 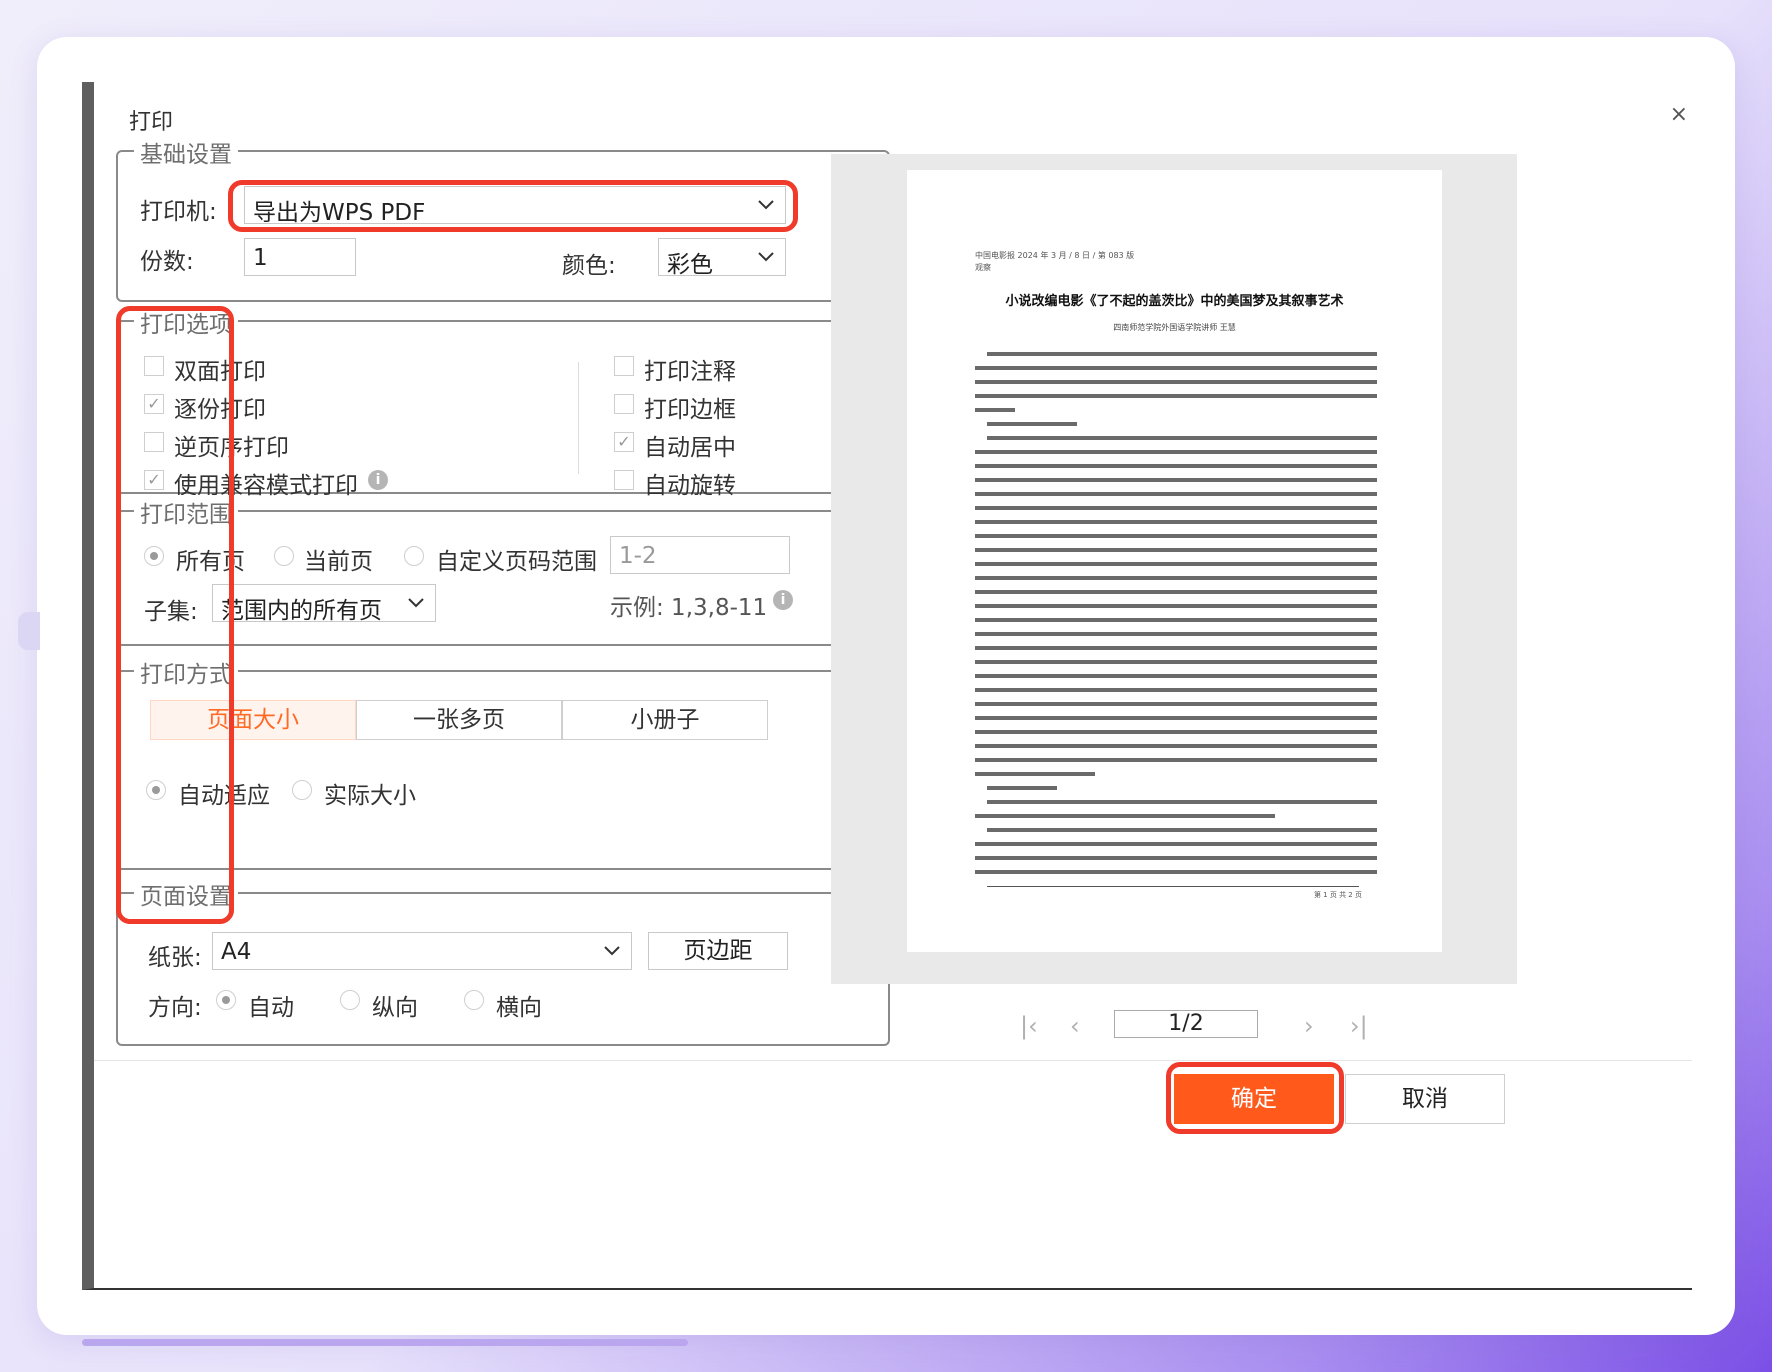 I want to click on printer-label: 打印机:, so click(x=178, y=212).